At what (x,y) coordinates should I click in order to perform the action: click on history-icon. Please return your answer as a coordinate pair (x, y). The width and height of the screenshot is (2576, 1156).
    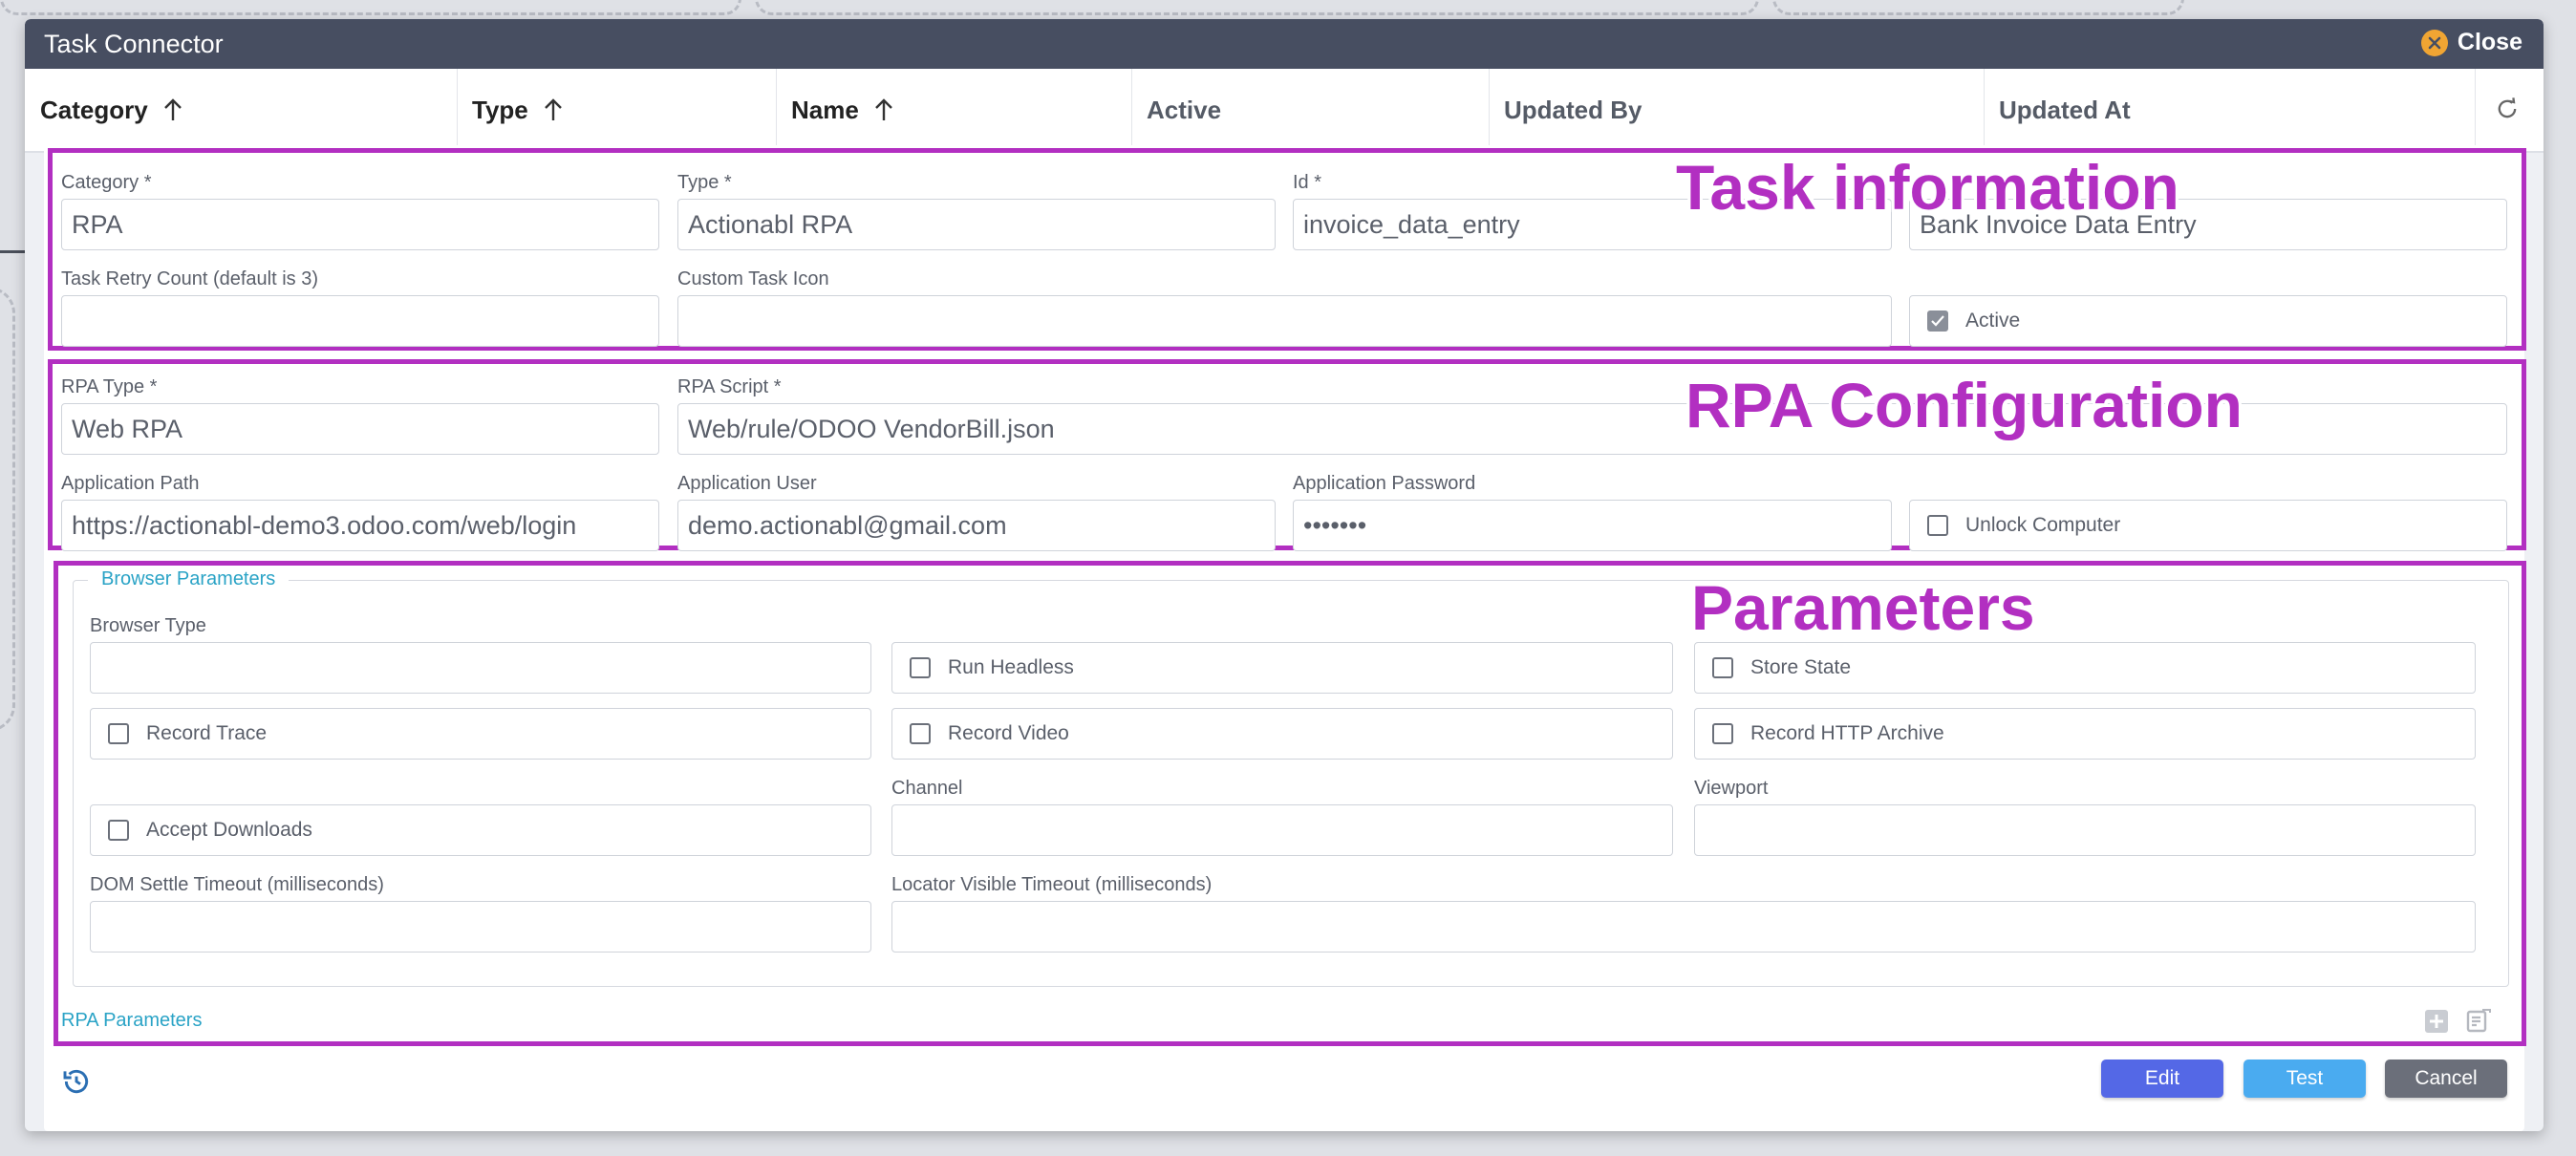
    Looking at the image, I should click on (76, 1084).